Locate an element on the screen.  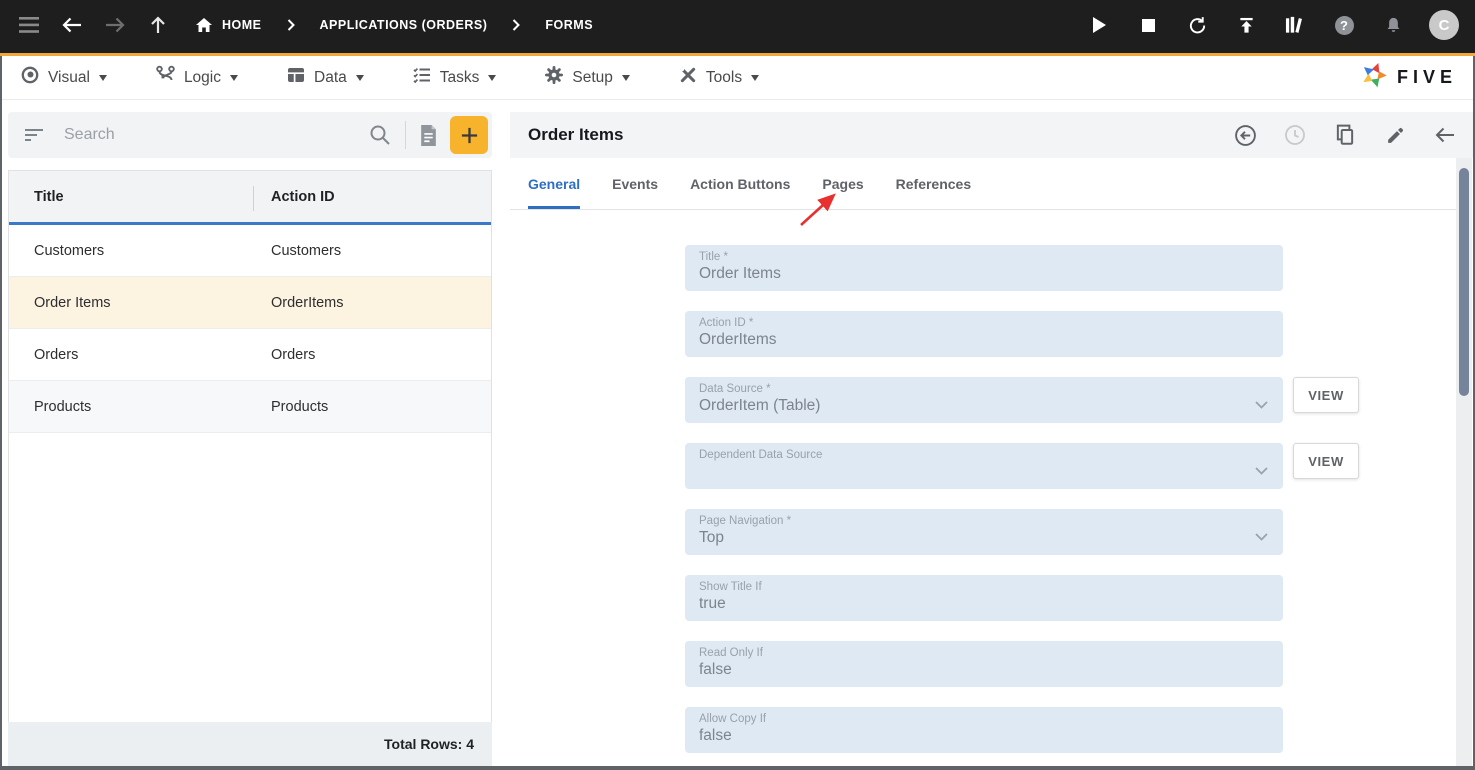
deploy-icon is located at coordinates (1246, 25).